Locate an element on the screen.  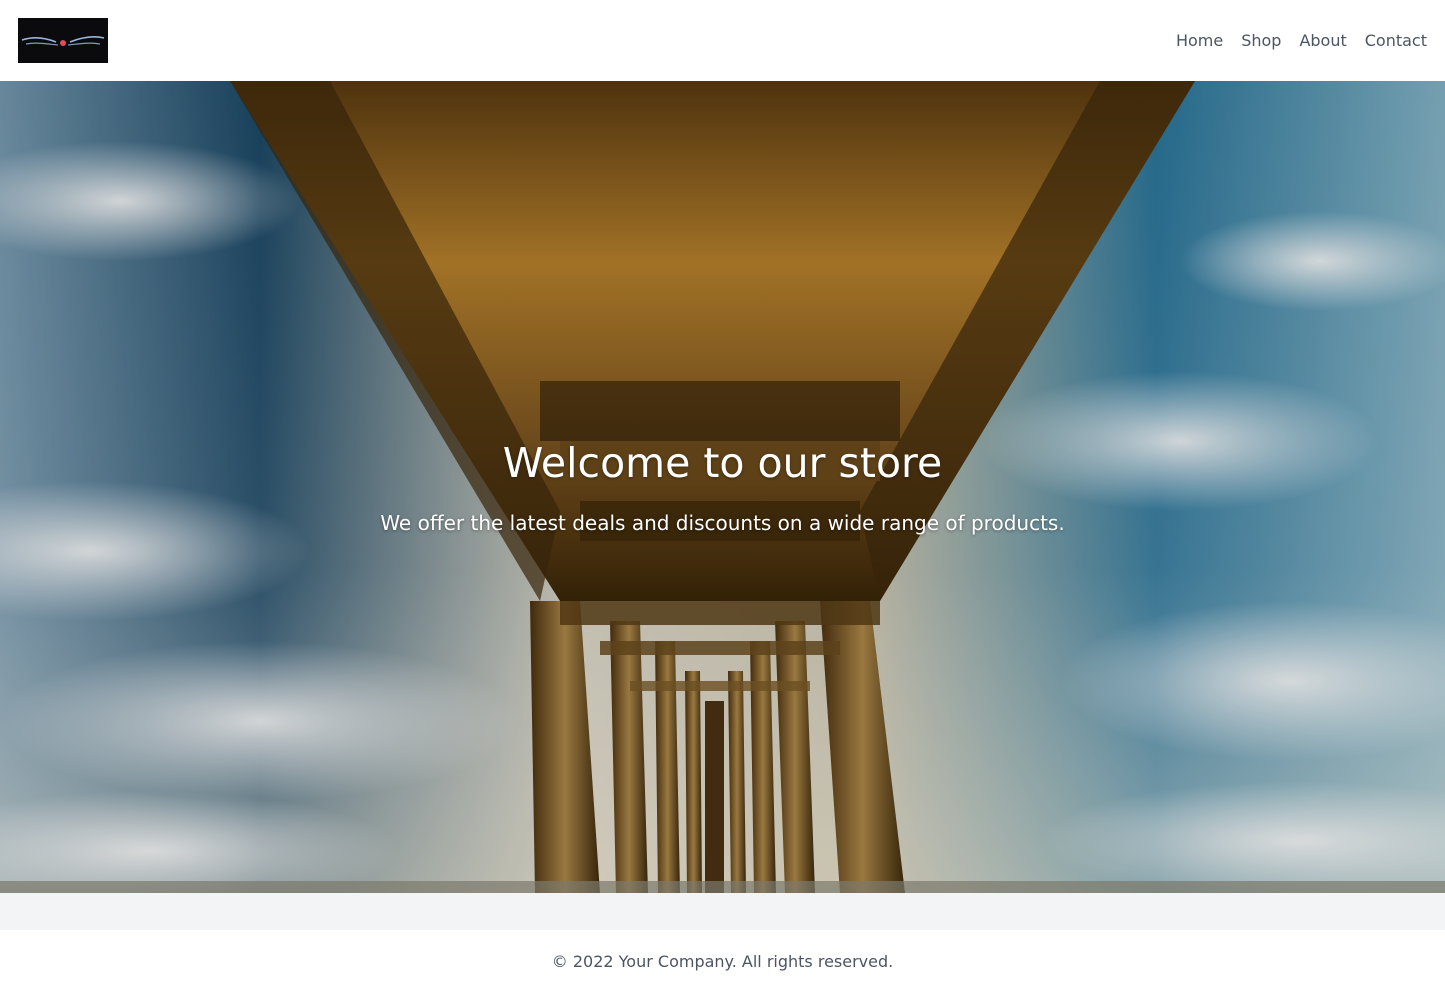
main-nav: Home Shop About Contact is located at coordinates (1301, 40).